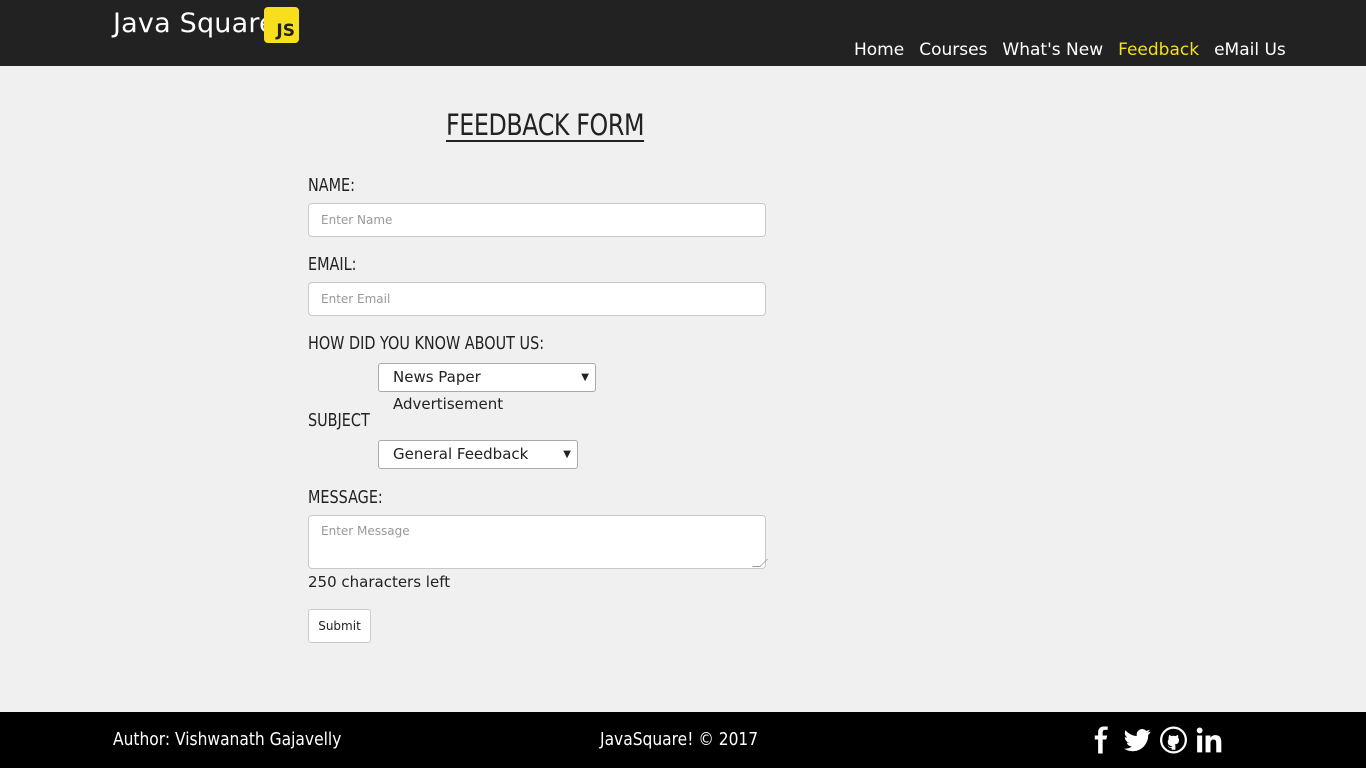 Image resolution: width=1366 pixels, height=768 pixels. What do you see at coordinates (379, 582) in the screenshot?
I see `char-count: 250 characters left` at bounding box center [379, 582].